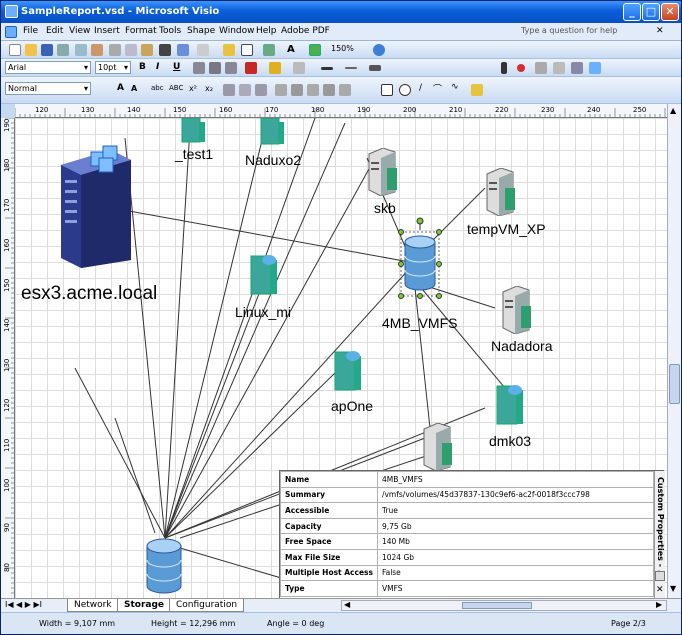  I want to click on italic-button: I, so click(157, 67).